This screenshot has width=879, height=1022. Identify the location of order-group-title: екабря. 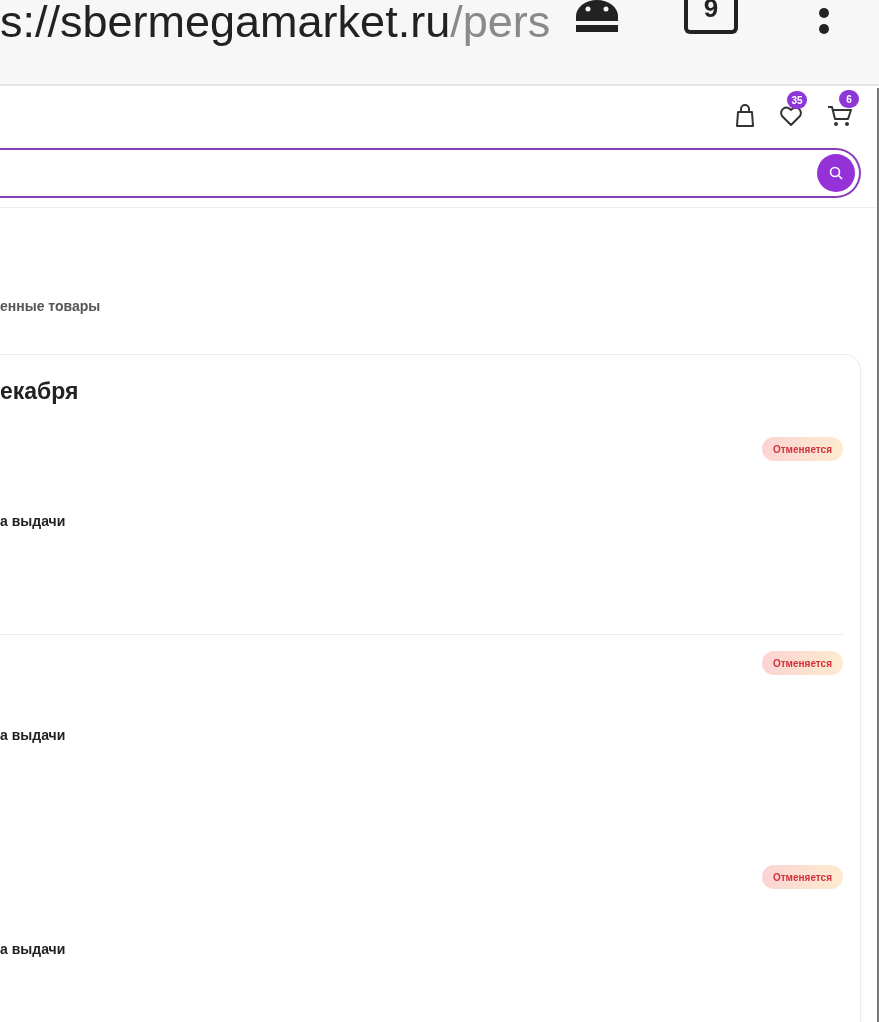
(39, 391).